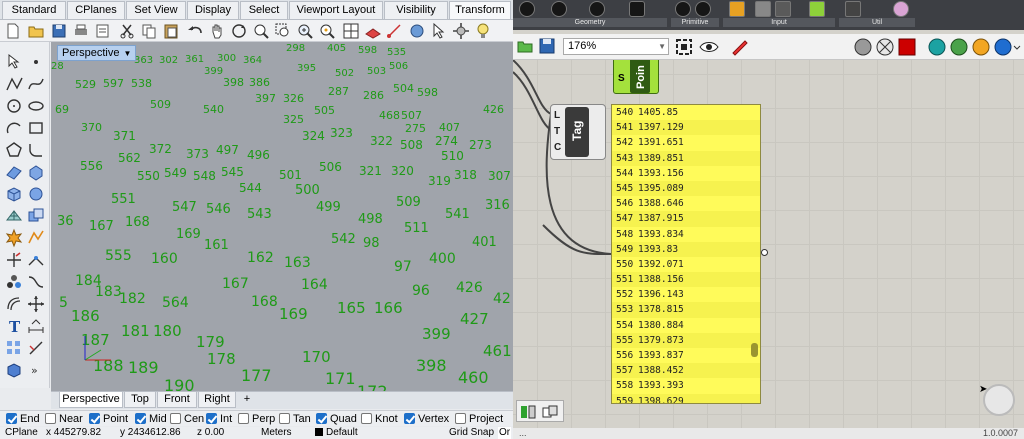  What do you see at coordinates (439, 31) in the screenshot?
I see `select-icon` at bounding box center [439, 31].